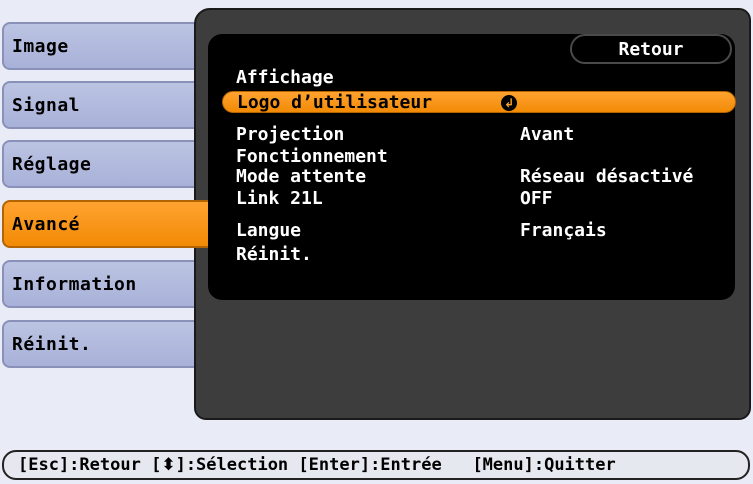  Describe the element at coordinates (478, 177) in the screenshot. I see `menu-item-mode-attente: Mode attente Réseau désactivé` at that location.